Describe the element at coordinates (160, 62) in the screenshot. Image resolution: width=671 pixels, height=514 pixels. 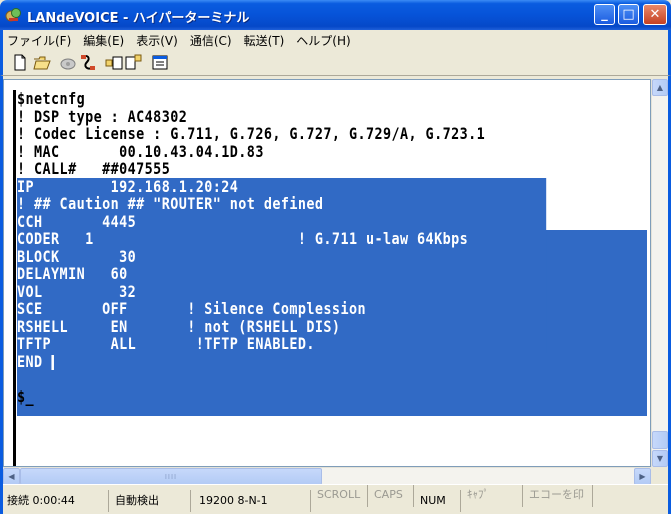
I see `properties-icon` at that location.